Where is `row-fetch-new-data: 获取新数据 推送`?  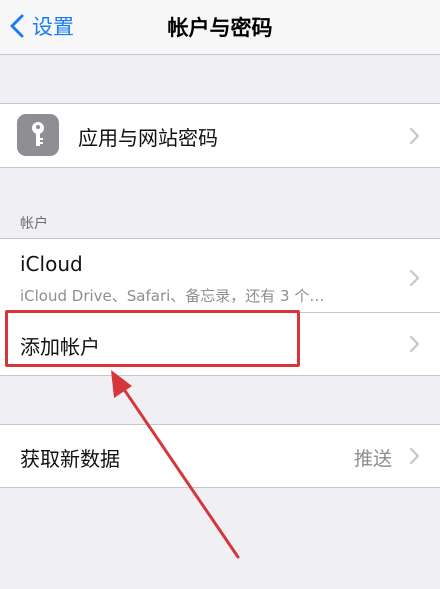
row-fetch-new-data: 获取新数据 推送 is located at coordinates (220, 456).